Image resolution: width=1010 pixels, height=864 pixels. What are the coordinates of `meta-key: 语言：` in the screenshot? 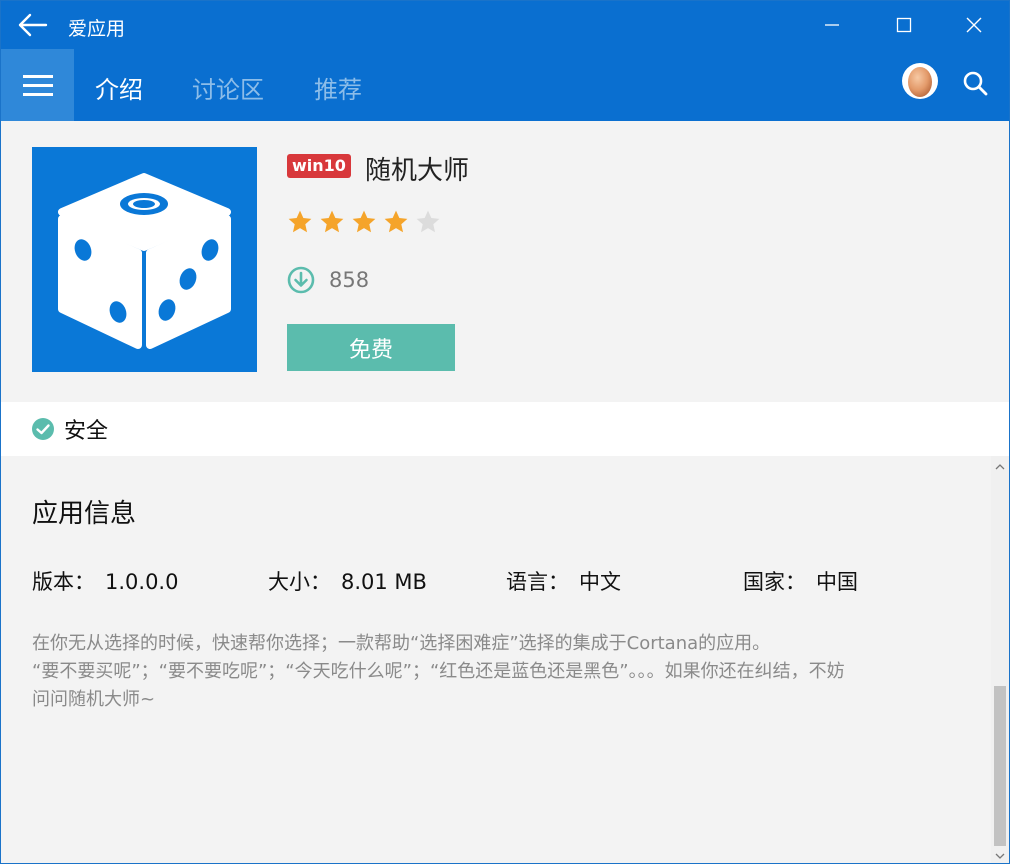 It's located at (537, 582).